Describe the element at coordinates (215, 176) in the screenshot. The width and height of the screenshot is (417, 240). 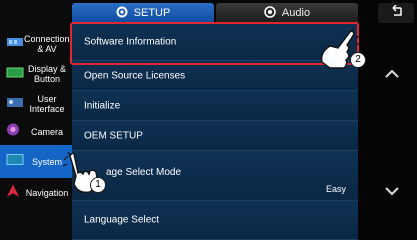
I see `menu-item-language-select-mode: age Select Mode Easy` at that location.